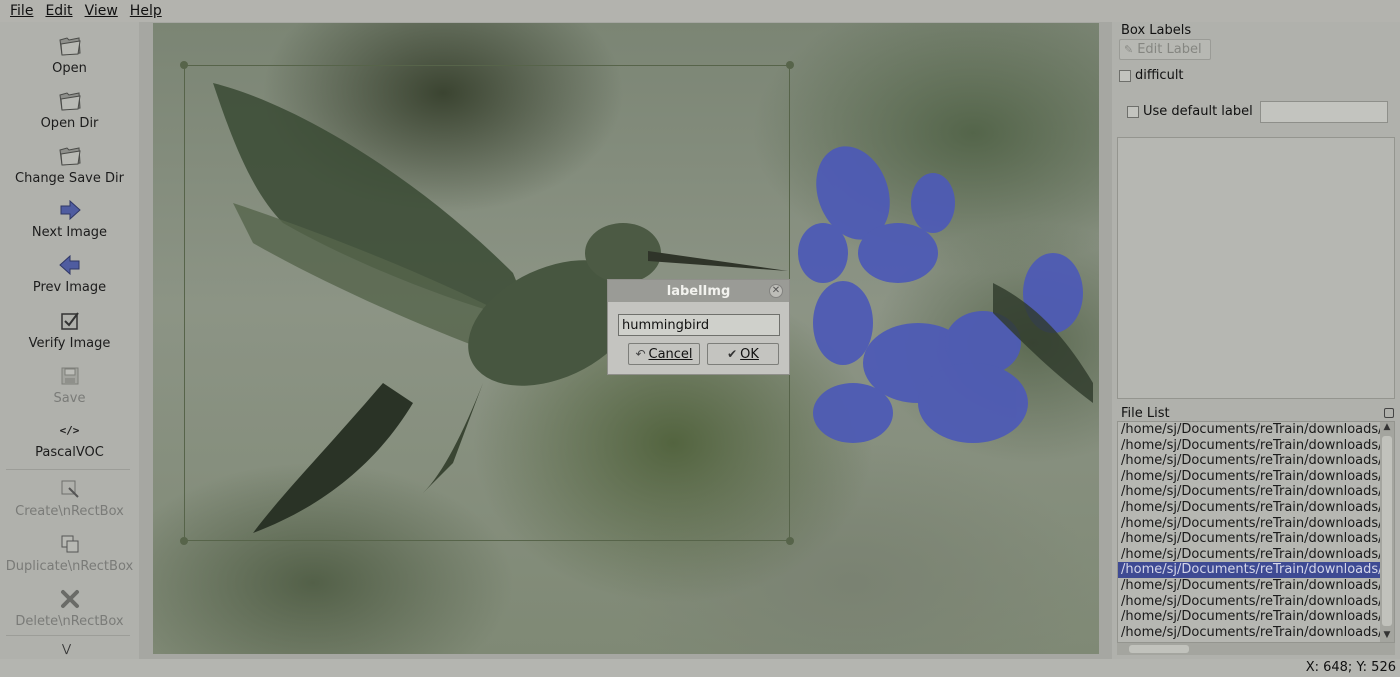 The width and height of the screenshot is (1400, 677). Describe the element at coordinates (1256, 649) in the screenshot. I see `horizontal-scrollbar` at that location.